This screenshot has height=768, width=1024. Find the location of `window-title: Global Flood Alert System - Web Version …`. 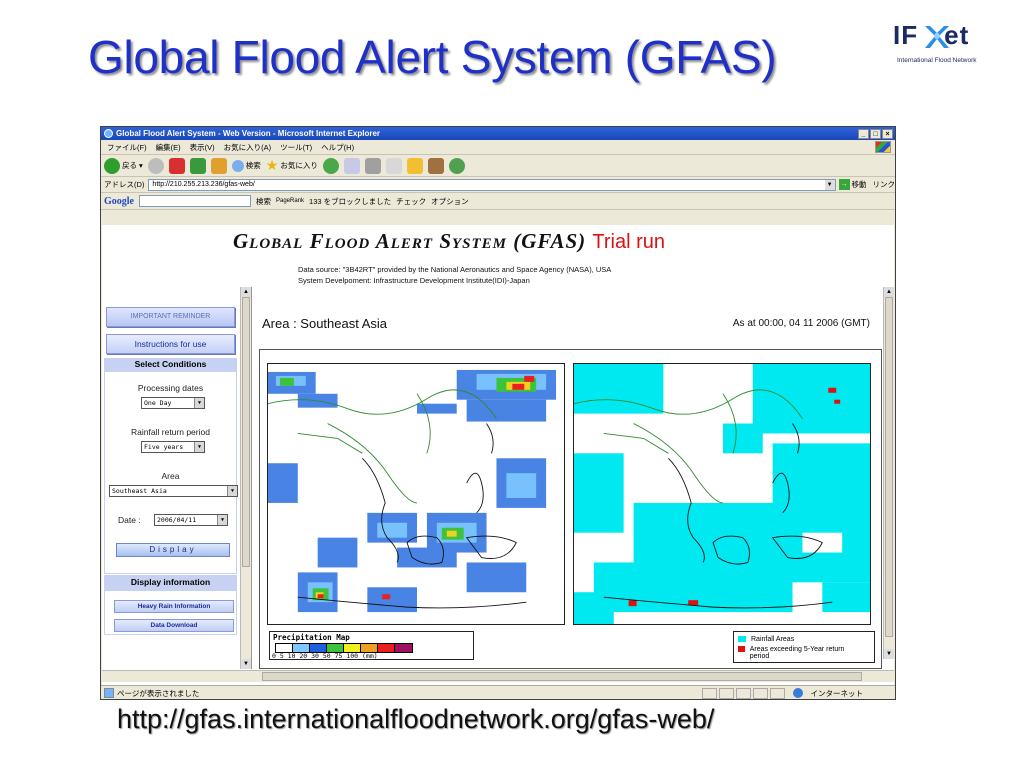

window-title: Global Flood Alert System - Web Version … is located at coordinates (248, 133).